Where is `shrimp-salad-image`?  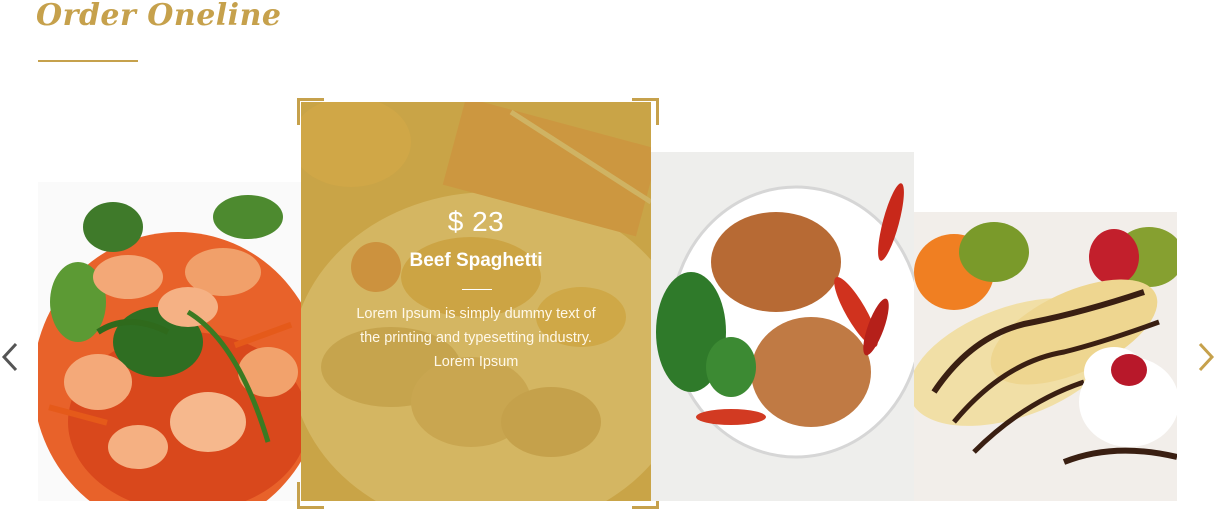 shrimp-salad-image is located at coordinates (169, 341).